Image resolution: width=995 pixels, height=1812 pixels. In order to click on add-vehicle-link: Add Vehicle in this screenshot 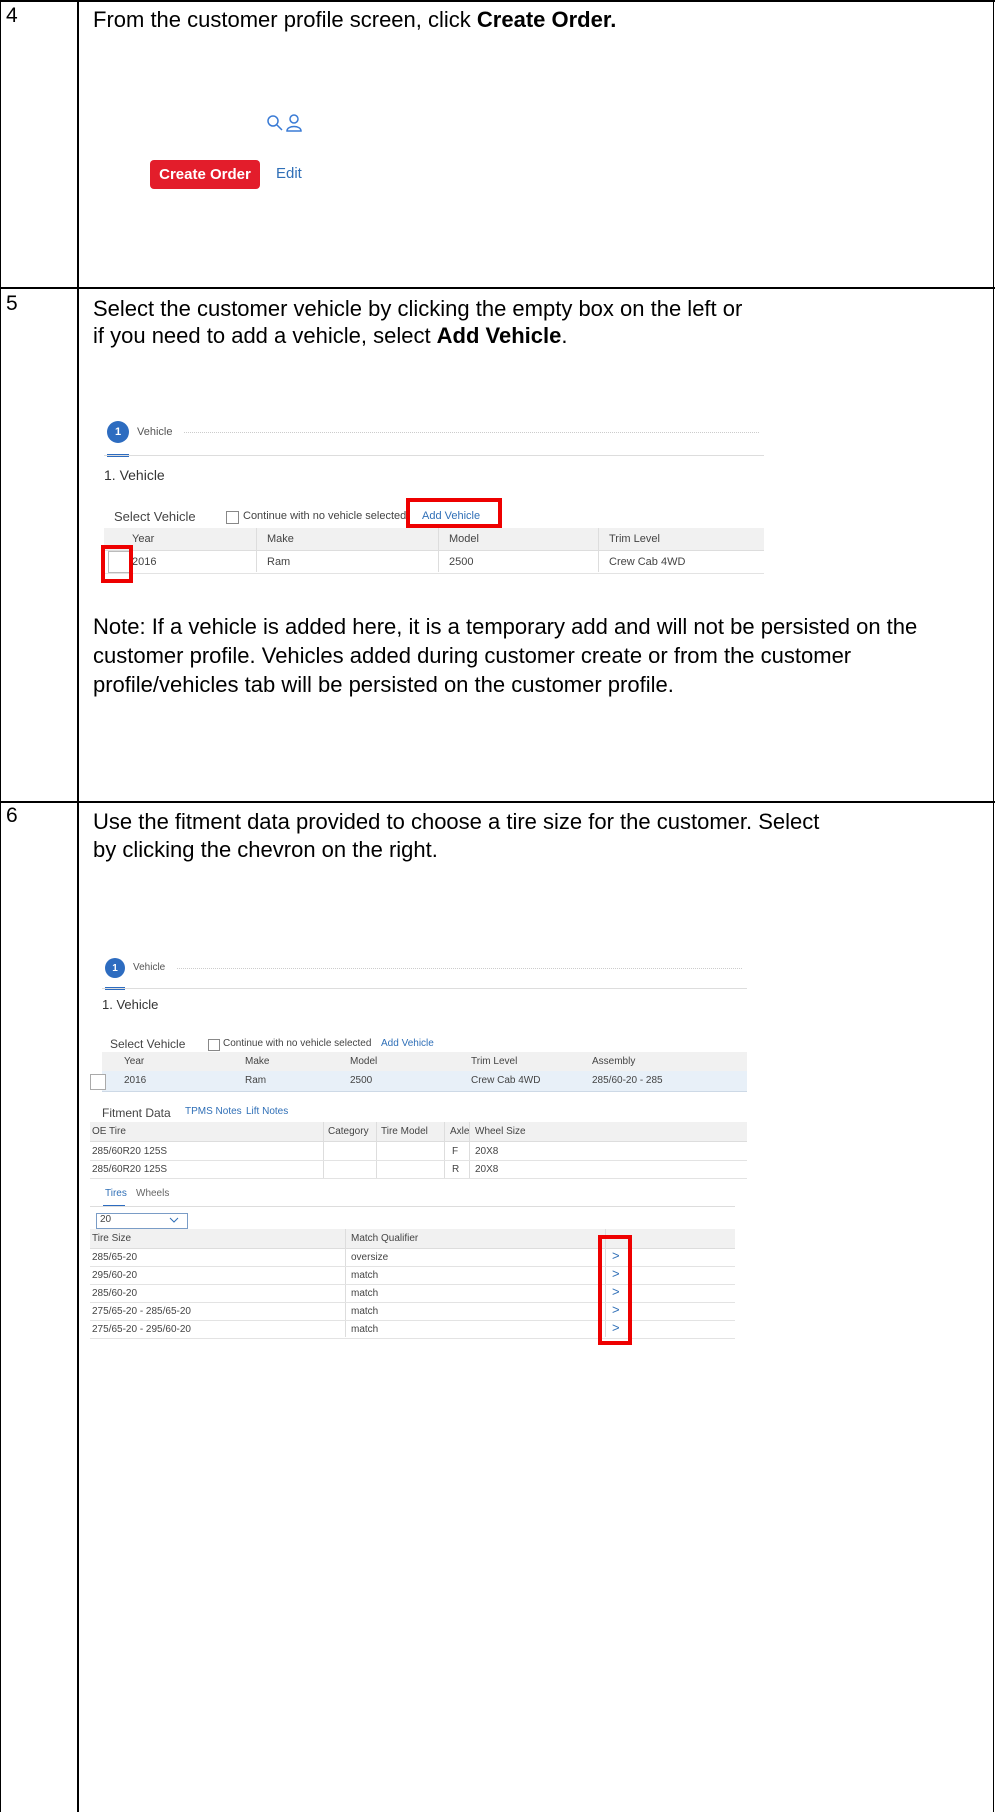, I will do `click(407, 1043)`.